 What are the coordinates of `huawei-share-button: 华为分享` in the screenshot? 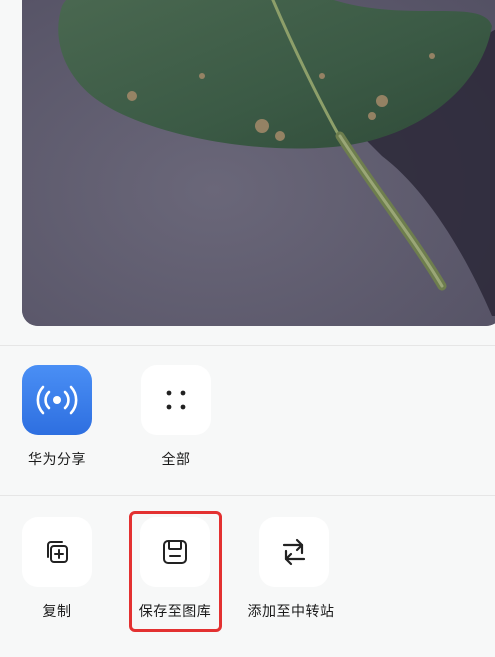 It's located at (57, 417).